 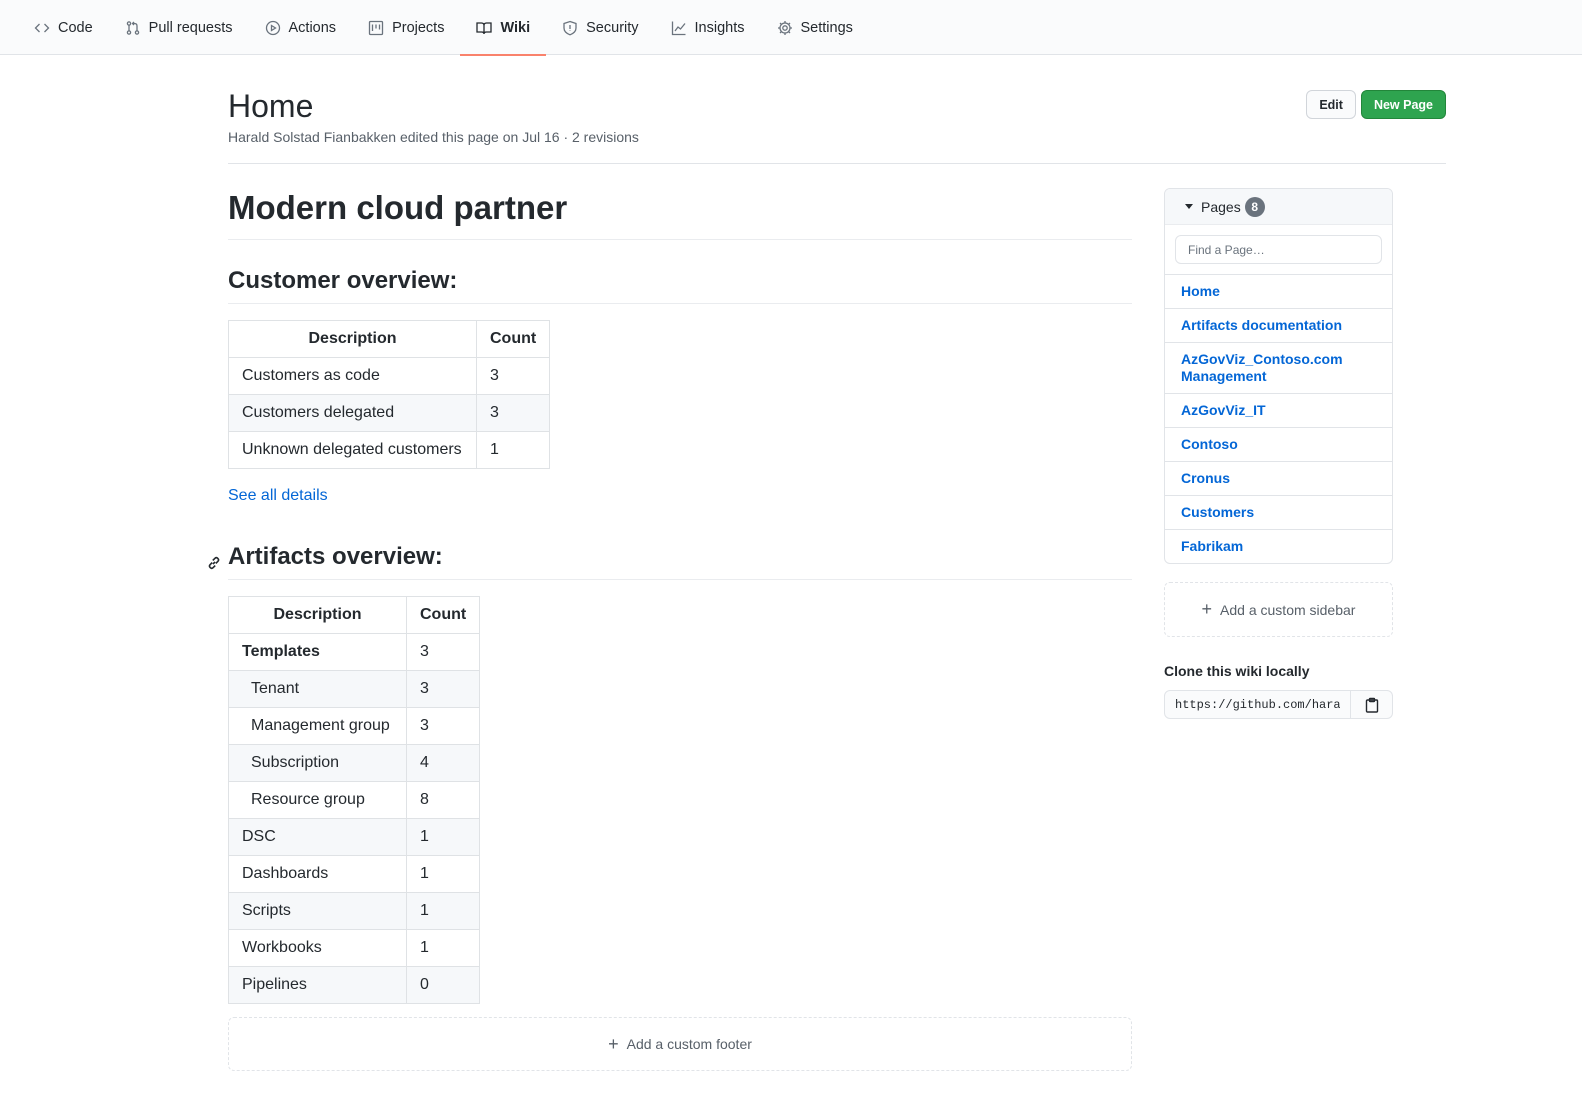 What do you see at coordinates (352, 450) in the screenshot?
I see `table-cell: Unknown delegated customers` at bounding box center [352, 450].